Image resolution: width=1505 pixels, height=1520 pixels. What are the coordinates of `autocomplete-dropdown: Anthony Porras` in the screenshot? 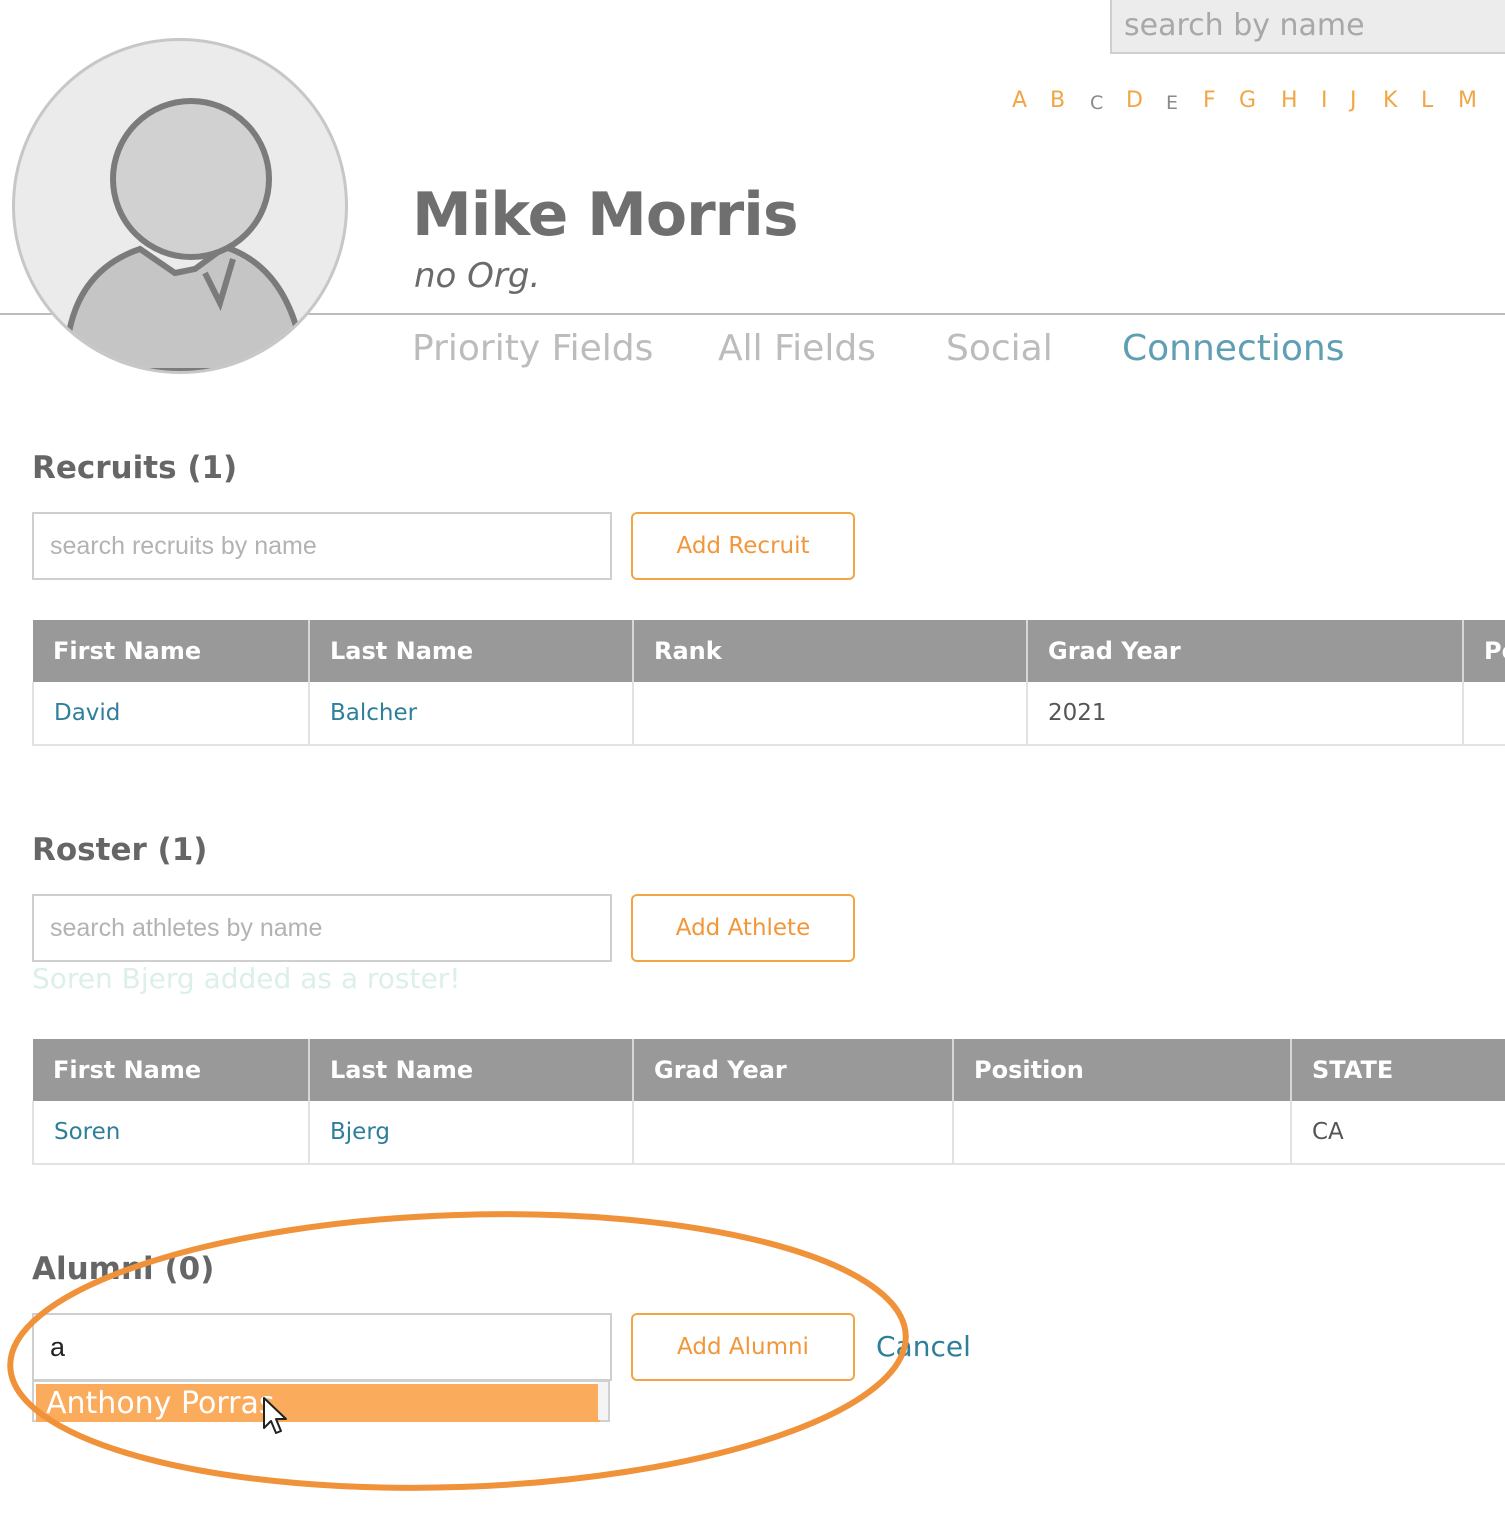 It's located at (321, 1401).